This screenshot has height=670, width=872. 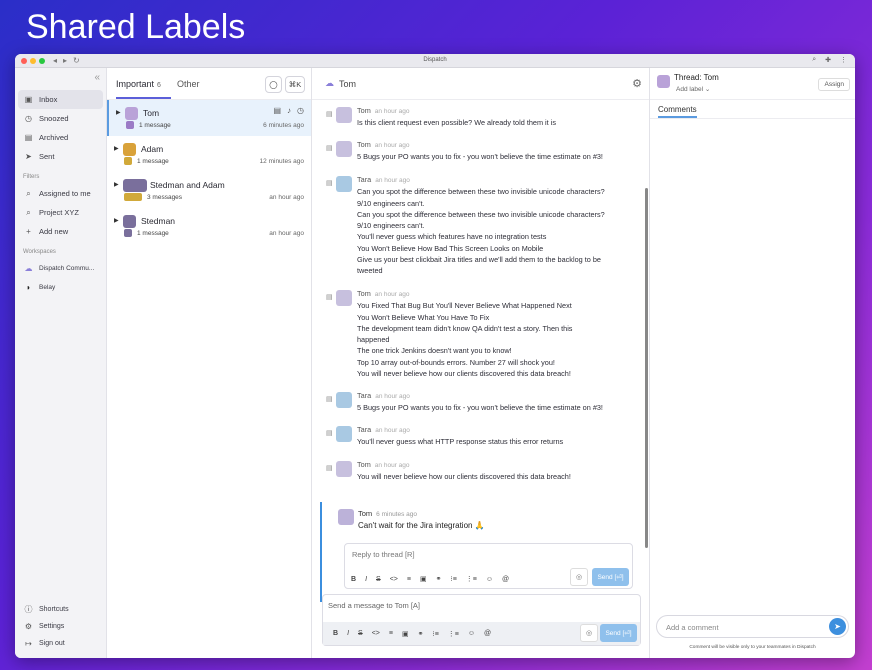 What do you see at coordinates (128, 161) in the screenshot?
I see `participant-avatar` at bounding box center [128, 161].